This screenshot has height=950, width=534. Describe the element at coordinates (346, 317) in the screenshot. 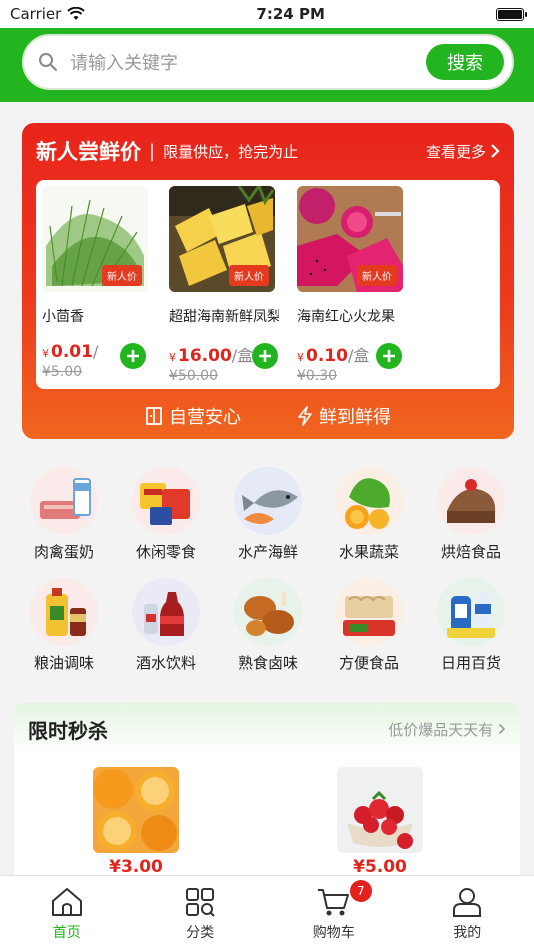

I see `product-name: 海南红心火龙果` at that location.